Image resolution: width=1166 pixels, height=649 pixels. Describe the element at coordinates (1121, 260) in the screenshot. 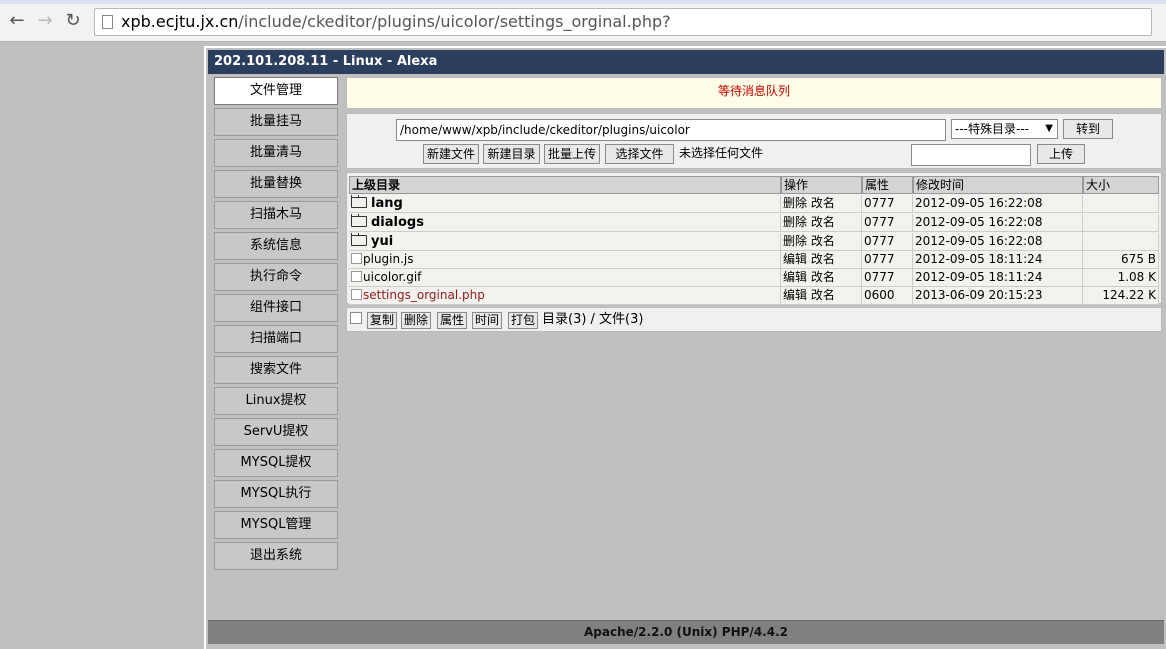

I see `row-size: 675 B` at that location.